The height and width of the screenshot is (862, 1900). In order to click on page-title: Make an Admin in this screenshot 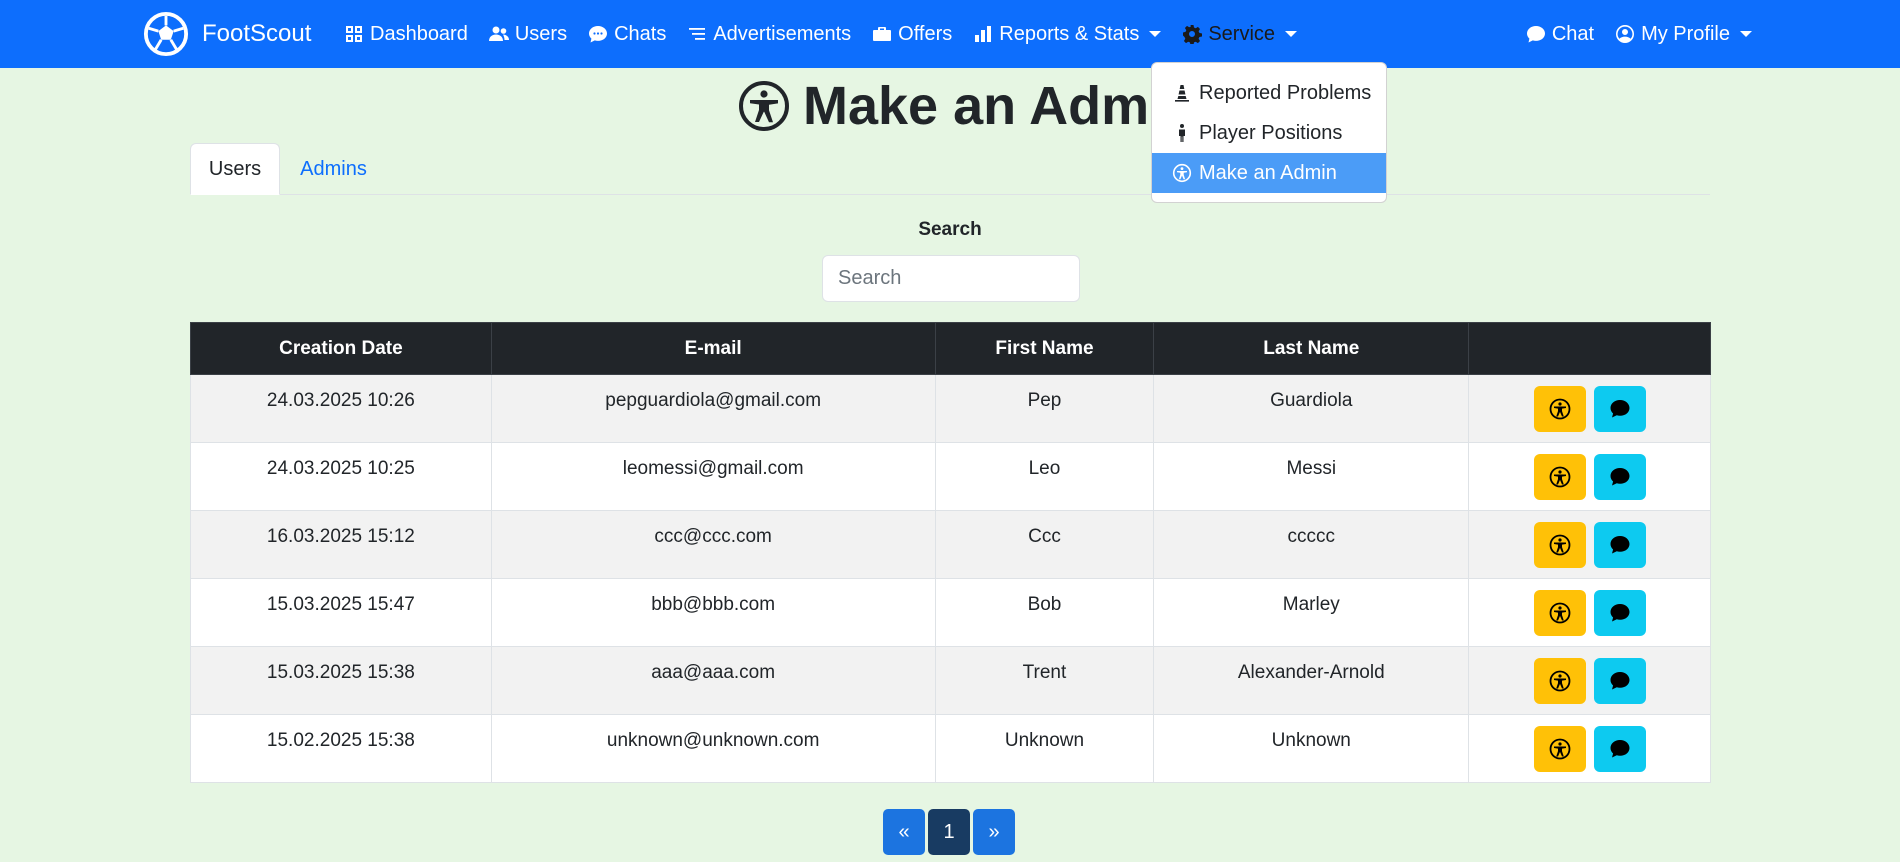, I will do `click(967, 106)`.